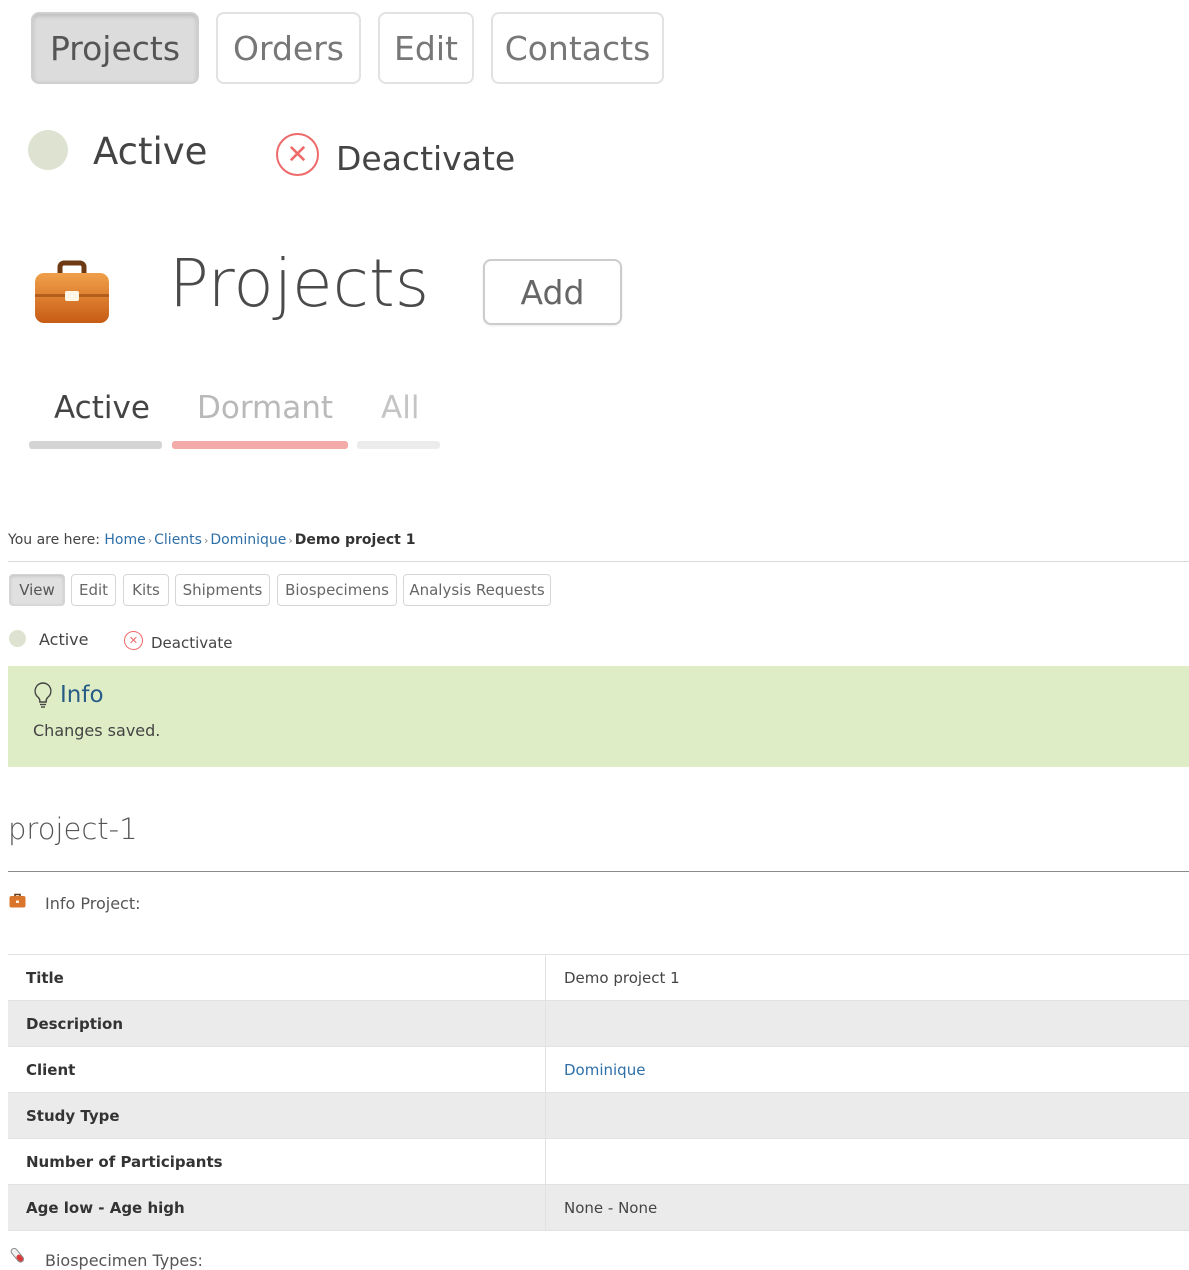 The height and width of the screenshot is (1270, 1189). I want to click on add-button: Add, so click(552, 292).